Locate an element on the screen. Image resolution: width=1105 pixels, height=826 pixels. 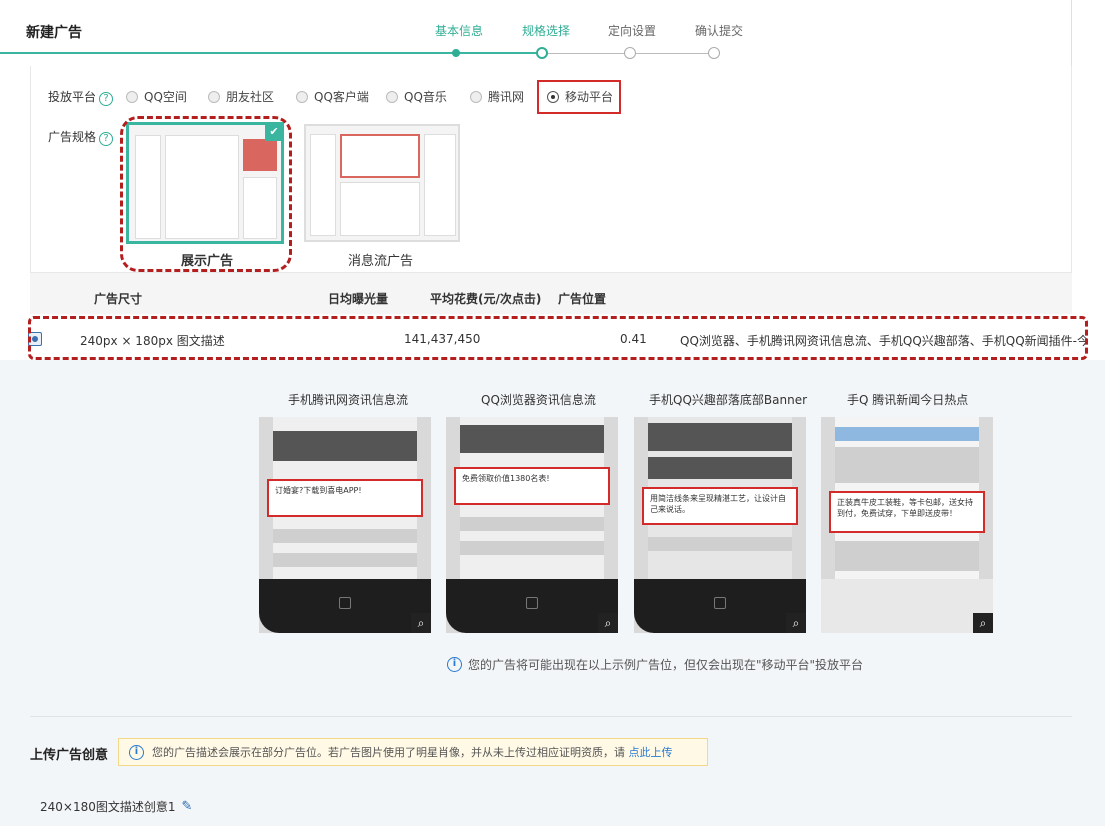
step-node-current is located at coordinates (542, 53).